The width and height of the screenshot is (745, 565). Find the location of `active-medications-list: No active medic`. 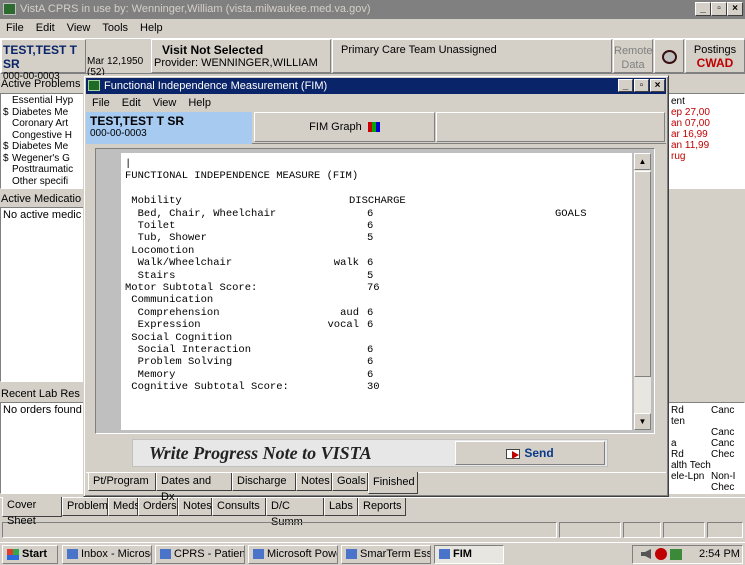

active-medications-list: No active medic is located at coordinates (45, 294).